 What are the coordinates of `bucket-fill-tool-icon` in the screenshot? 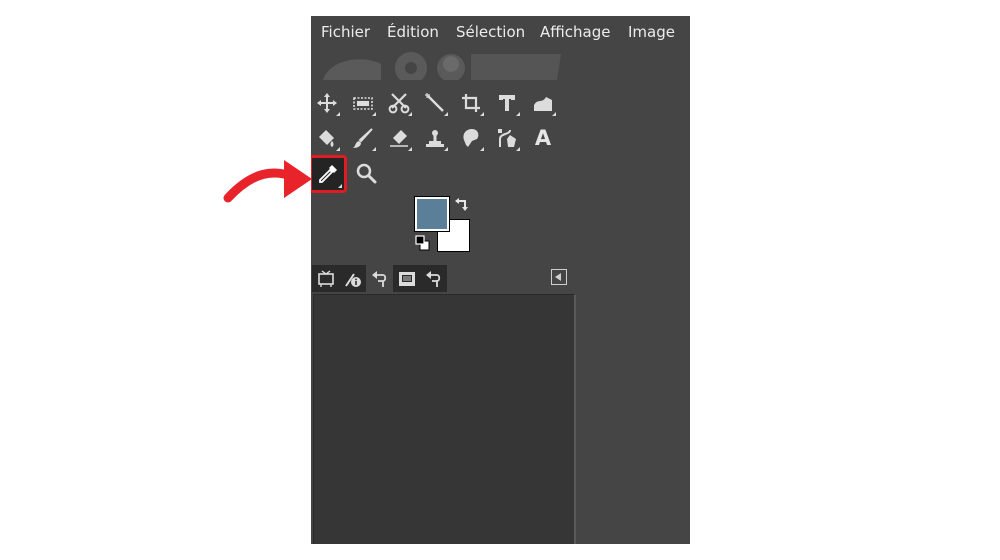 It's located at (326, 138).